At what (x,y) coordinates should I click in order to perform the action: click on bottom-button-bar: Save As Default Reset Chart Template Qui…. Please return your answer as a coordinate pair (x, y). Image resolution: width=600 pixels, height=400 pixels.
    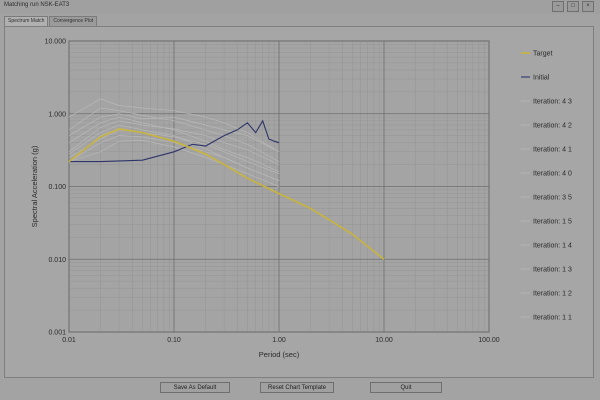
    Looking at the image, I should click on (300, 389).